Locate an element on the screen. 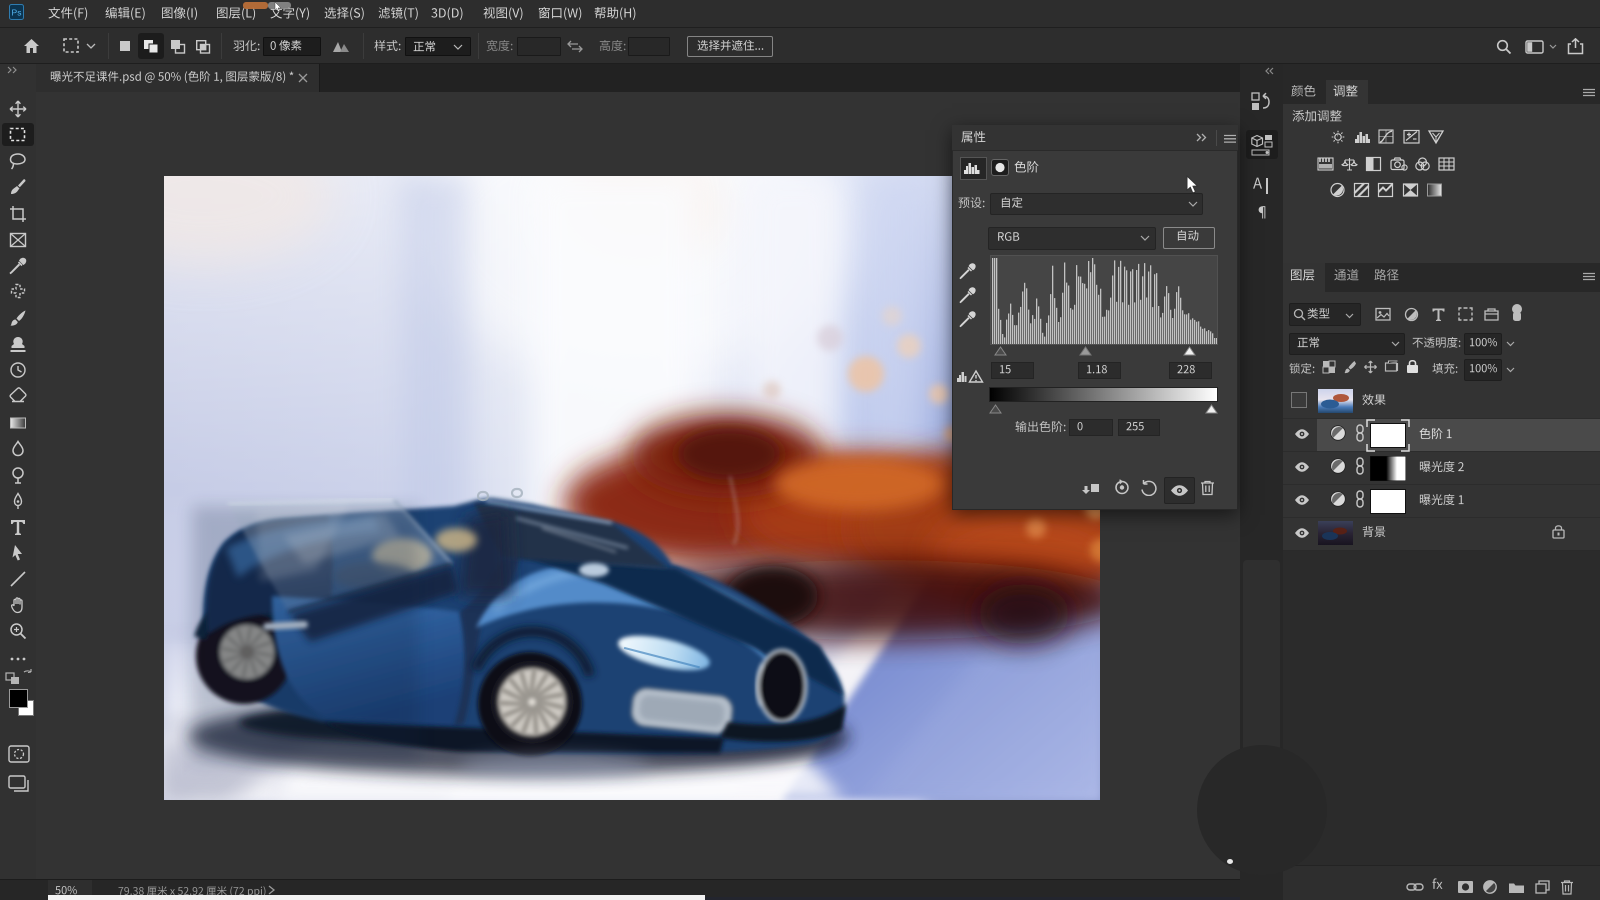 The height and width of the screenshot is (900, 1600). svg-text: Ps is located at coordinates (17, 13).